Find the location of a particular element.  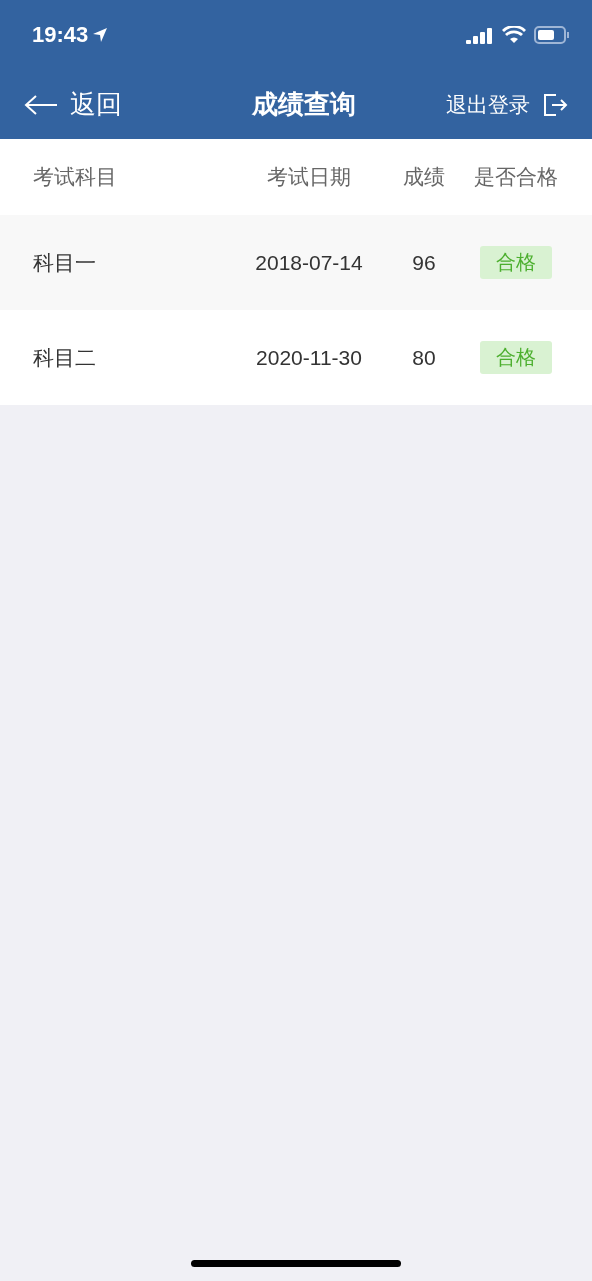

battery-icon is located at coordinates (552, 35).